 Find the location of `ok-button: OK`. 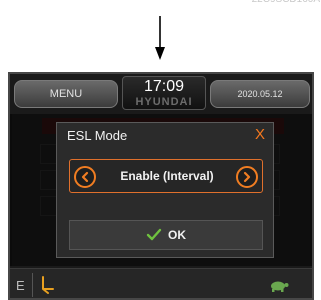

ok-button: OK is located at coordinates (166, 235).